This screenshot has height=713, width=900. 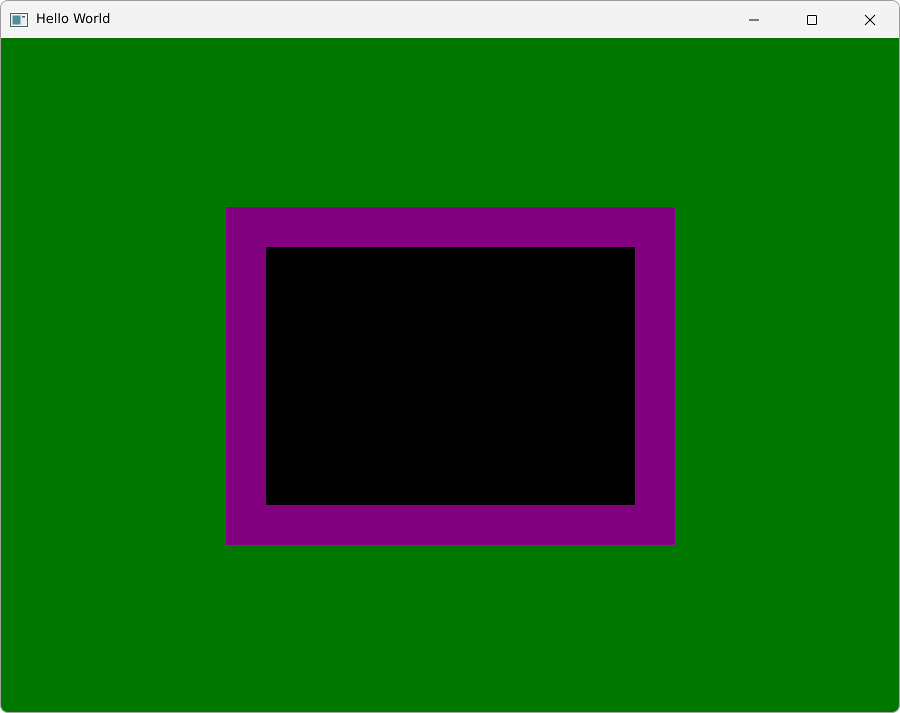 What do you see at coordinates (812, 20) in the screenshot?
I see `maximize-icon` at bounding box center [812, 20].